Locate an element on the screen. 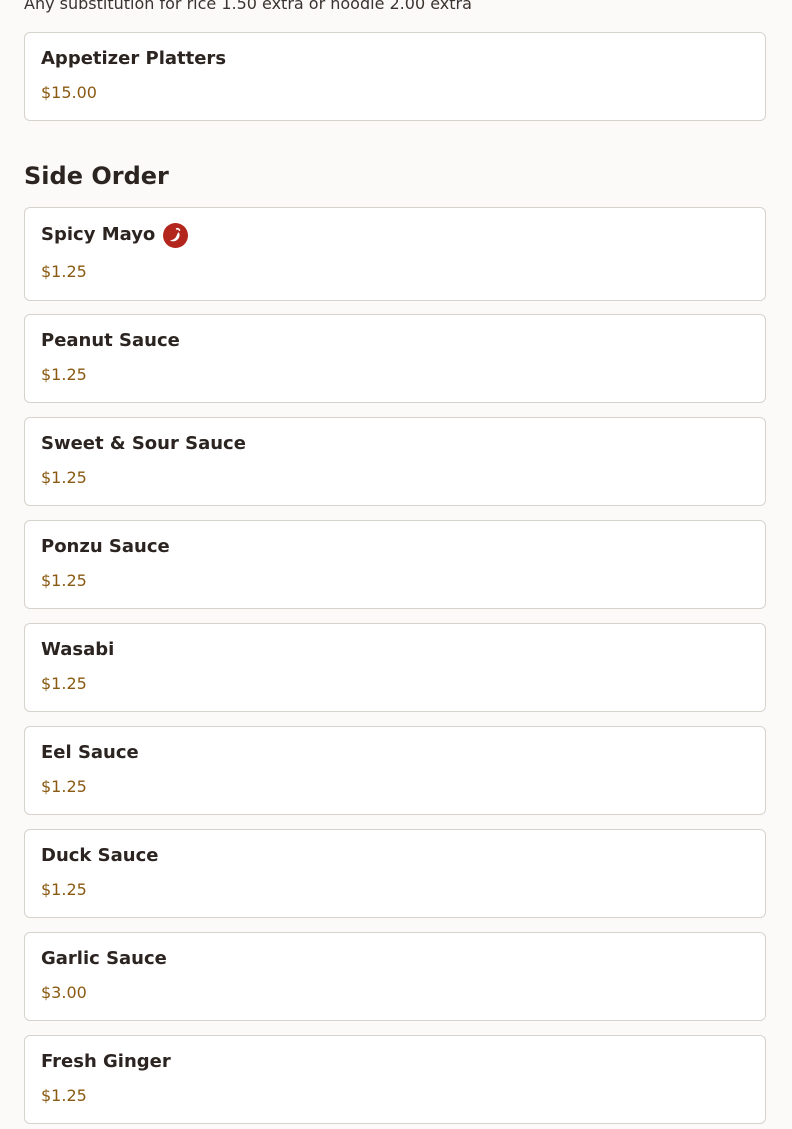 Image resolution: width=792 pixels, height=1129 pixels. item-name: Garlic Sauce is located at coordinates (104, 958).